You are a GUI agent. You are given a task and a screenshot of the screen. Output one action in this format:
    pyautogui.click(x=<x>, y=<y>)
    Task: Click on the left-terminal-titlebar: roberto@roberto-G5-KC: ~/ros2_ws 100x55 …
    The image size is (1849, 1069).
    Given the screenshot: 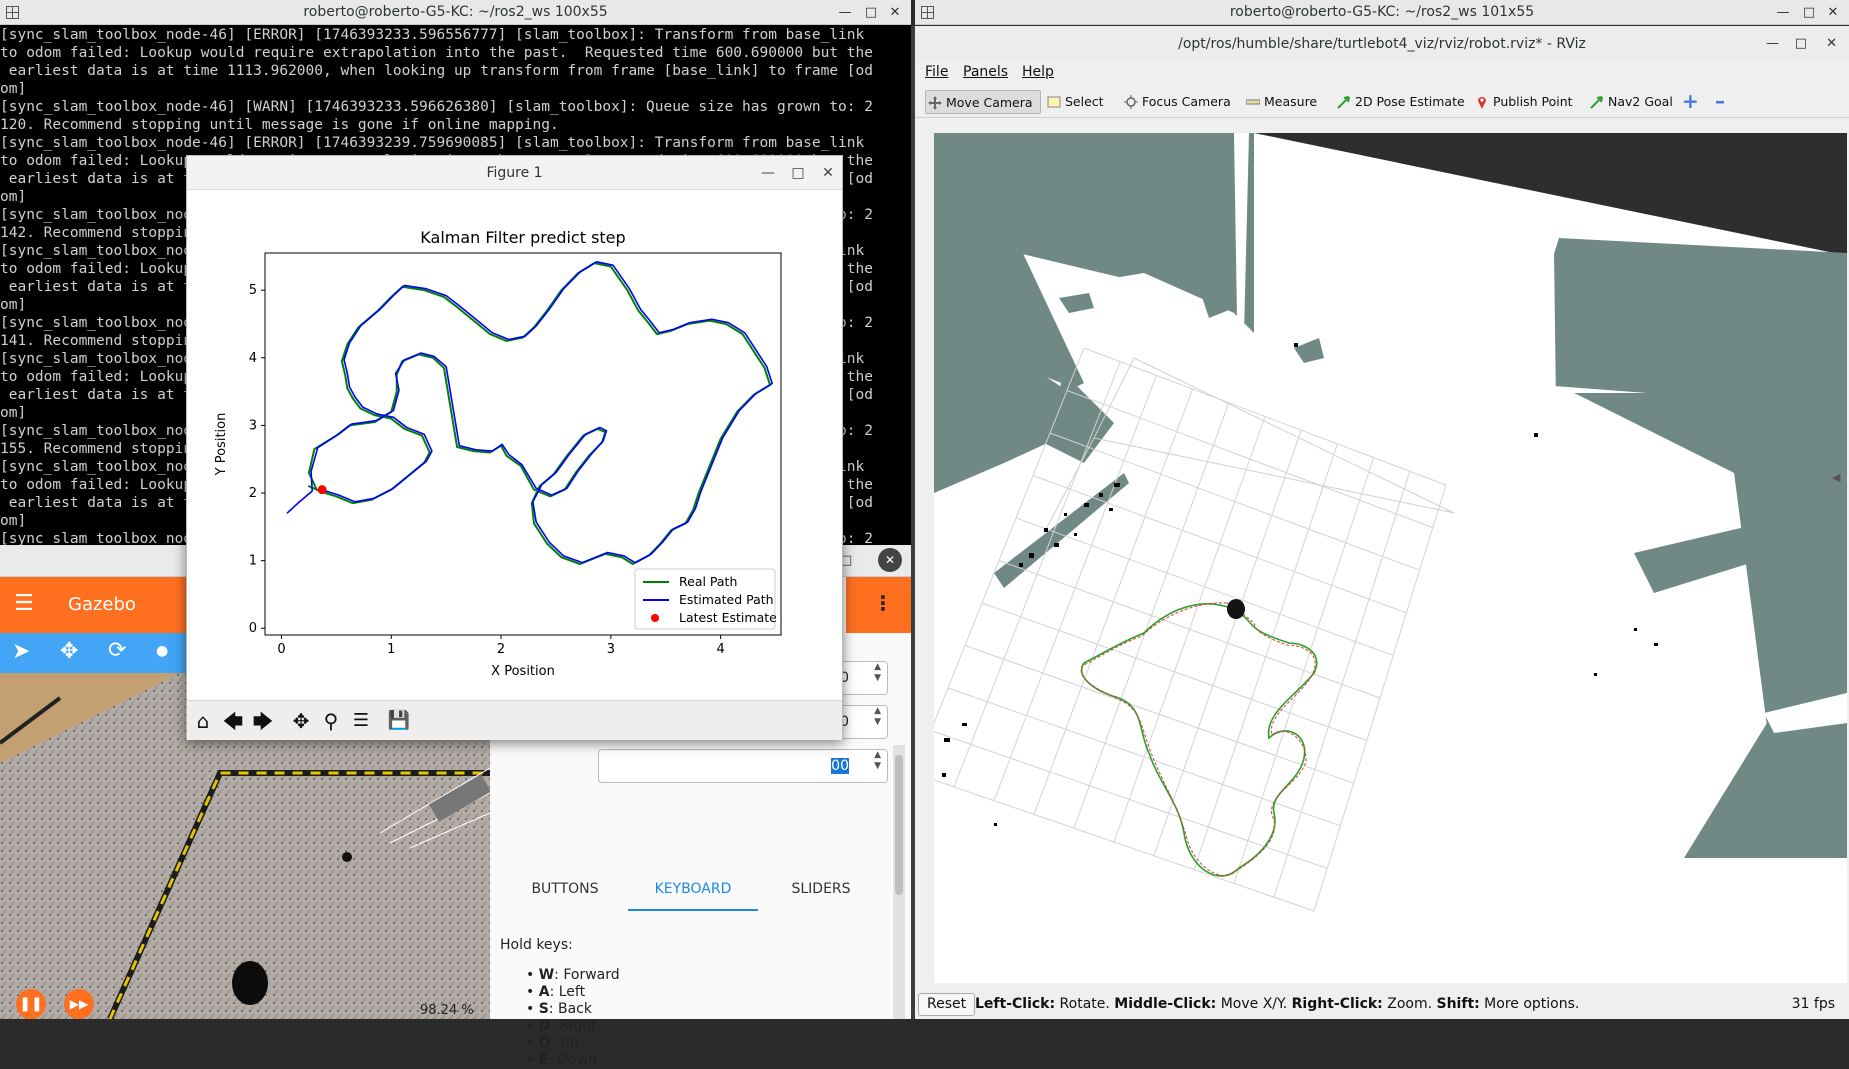 What is the action you would take?
    pyautogui.click(x=455, y=12)
    